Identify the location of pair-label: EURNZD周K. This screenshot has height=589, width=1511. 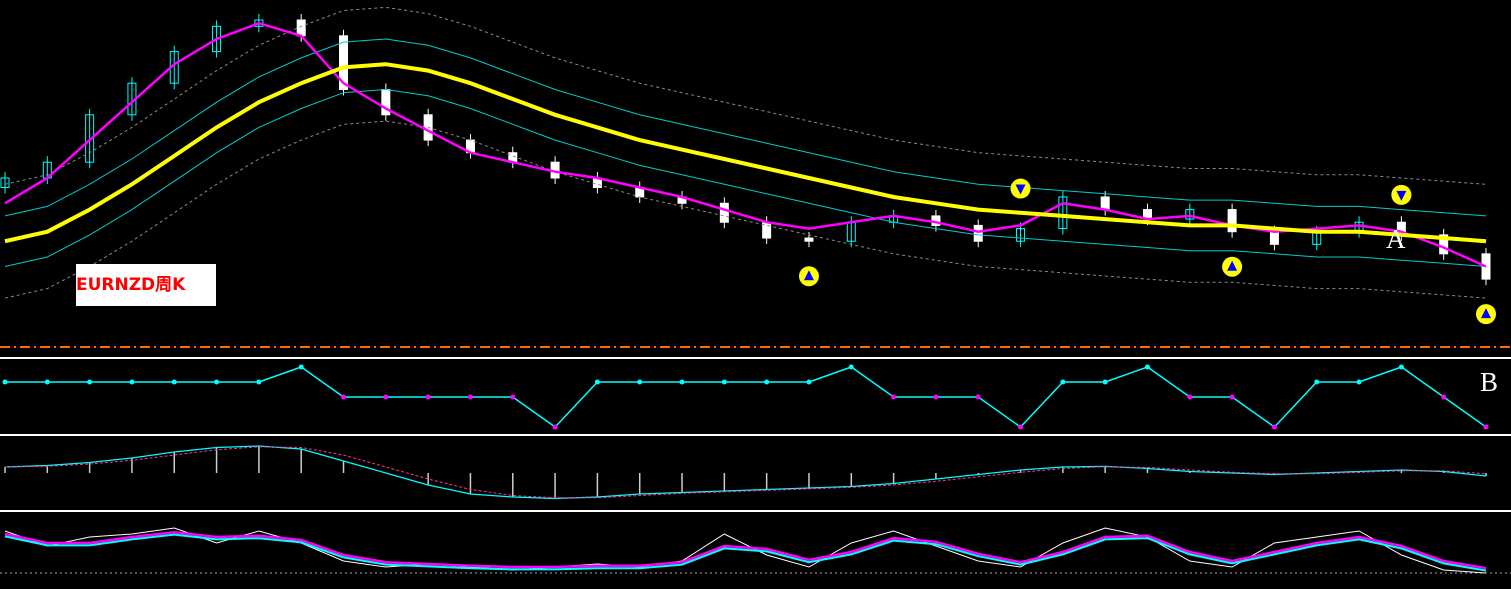
(146, 285).